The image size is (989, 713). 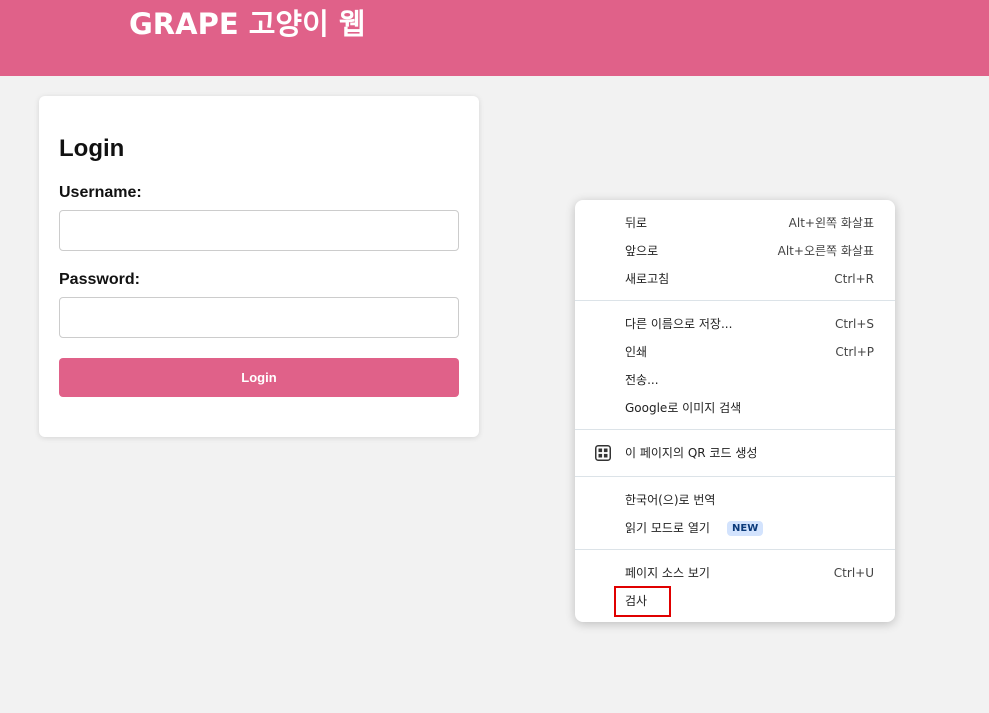 I want to click on menu-item-reading-mode: 읽기 모드로 열기 NEW, so click(x=735, y=528).